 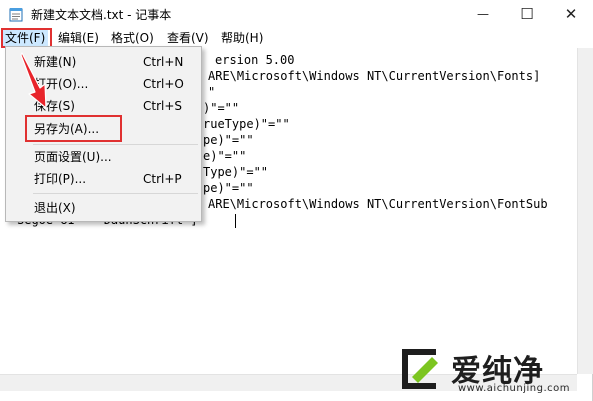 I want to click on brand-logo-icon, so click(x=420, y=369).